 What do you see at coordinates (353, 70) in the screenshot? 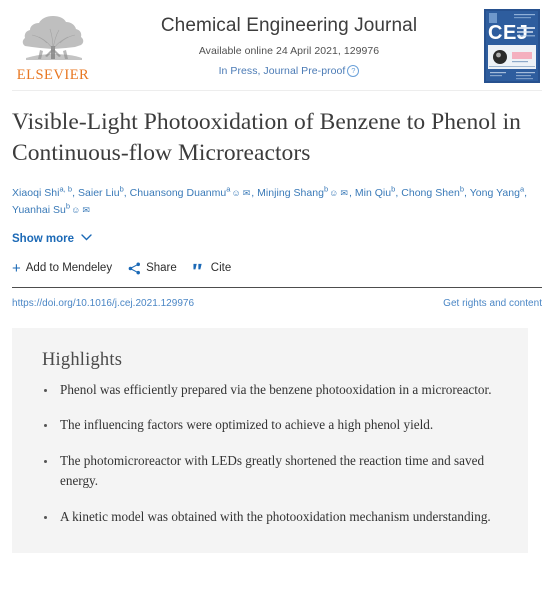
I see `question-mark-circle-icon: ?` at bounding box center [353, 70].